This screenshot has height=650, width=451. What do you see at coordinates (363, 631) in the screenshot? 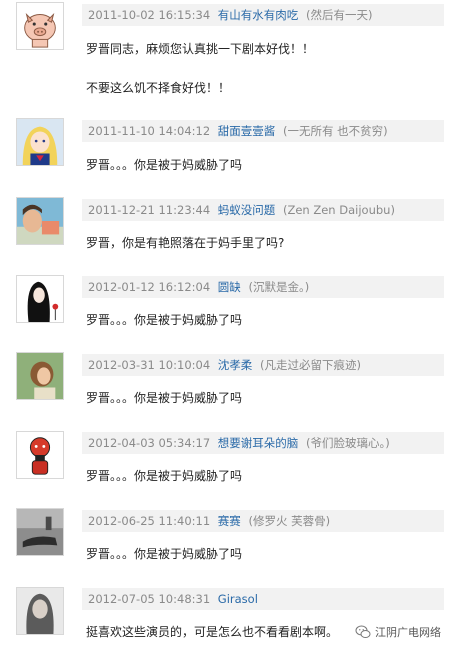
I see `wechat-icon` at bounding box center [363, 631].